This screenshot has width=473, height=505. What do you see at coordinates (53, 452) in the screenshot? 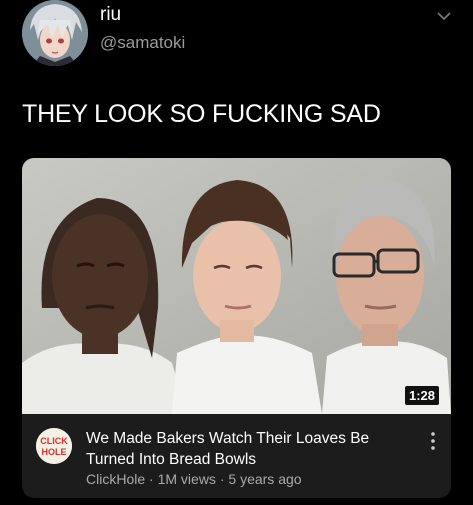
I see `logo-line2: HOLE` at bounding box center [53, 452].